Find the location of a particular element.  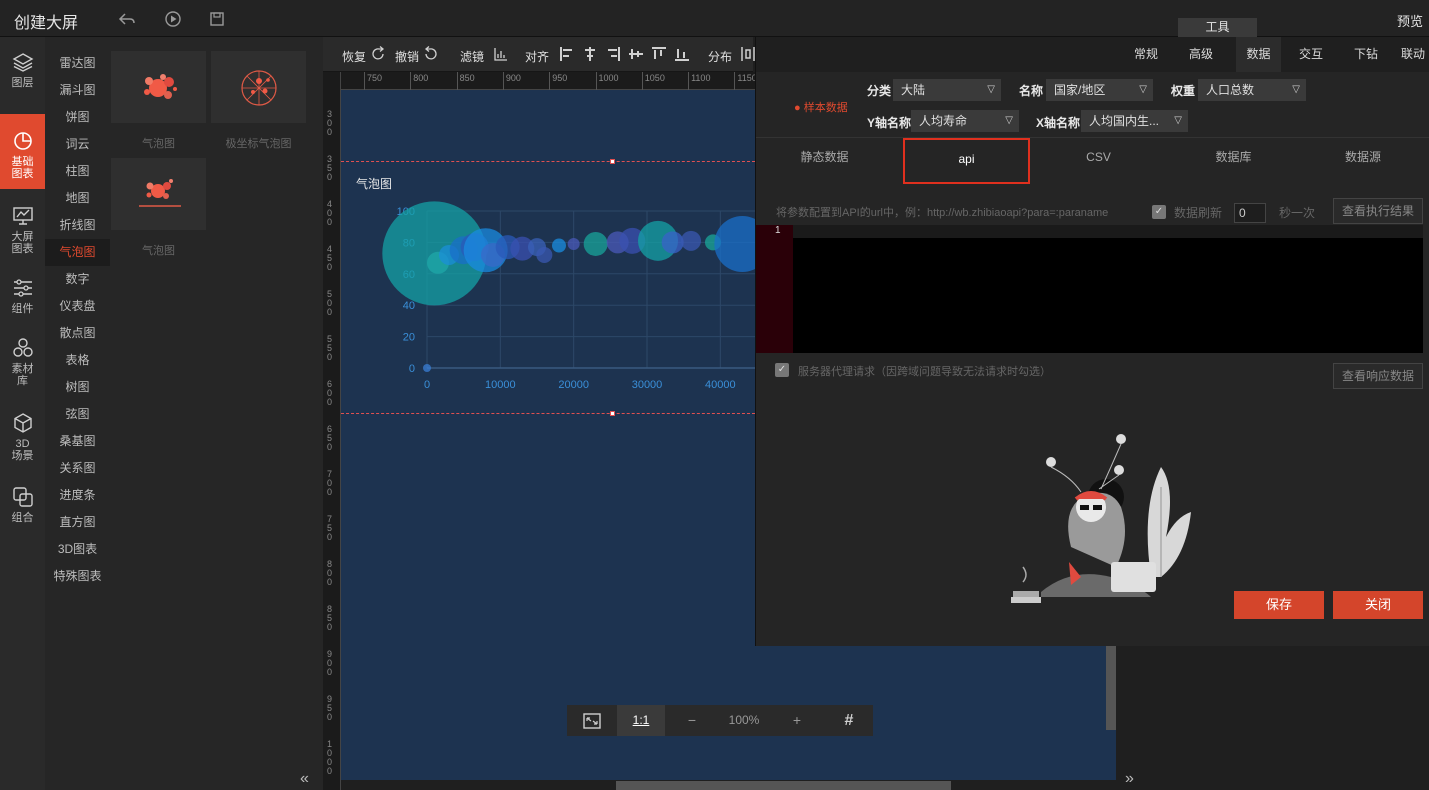

category-select: 大陆 ▽ is located at coordinates (947, 90).